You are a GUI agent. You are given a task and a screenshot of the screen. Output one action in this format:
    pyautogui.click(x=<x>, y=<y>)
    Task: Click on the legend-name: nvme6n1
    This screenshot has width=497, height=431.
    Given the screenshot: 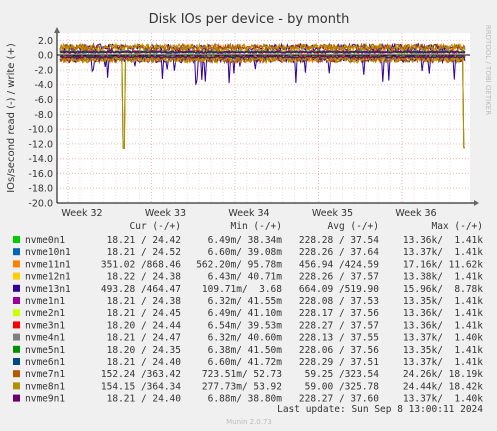 What is the action you would take?
    pyautogui.click(x=45, y=362)
    